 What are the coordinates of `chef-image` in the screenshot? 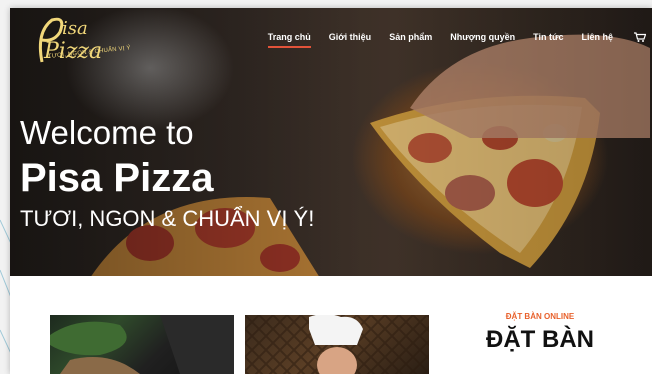 It's located at (337, 344).